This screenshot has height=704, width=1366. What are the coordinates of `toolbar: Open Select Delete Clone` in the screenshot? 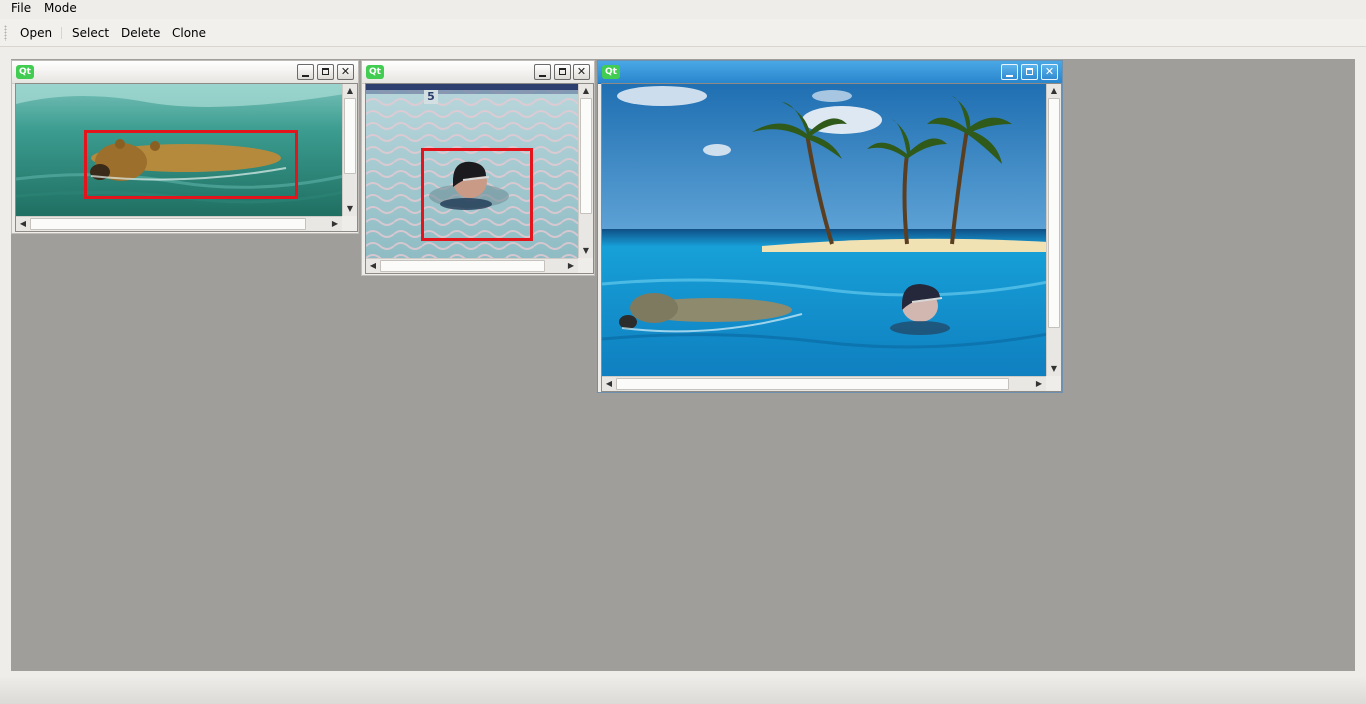 It's located at (683, 33).